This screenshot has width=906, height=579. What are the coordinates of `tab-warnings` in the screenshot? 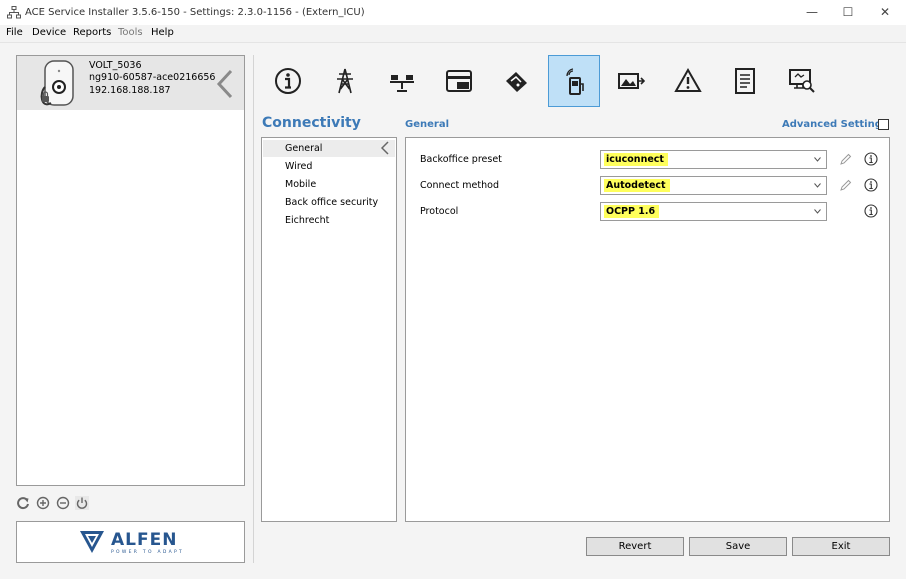 It's located at (688, 81).